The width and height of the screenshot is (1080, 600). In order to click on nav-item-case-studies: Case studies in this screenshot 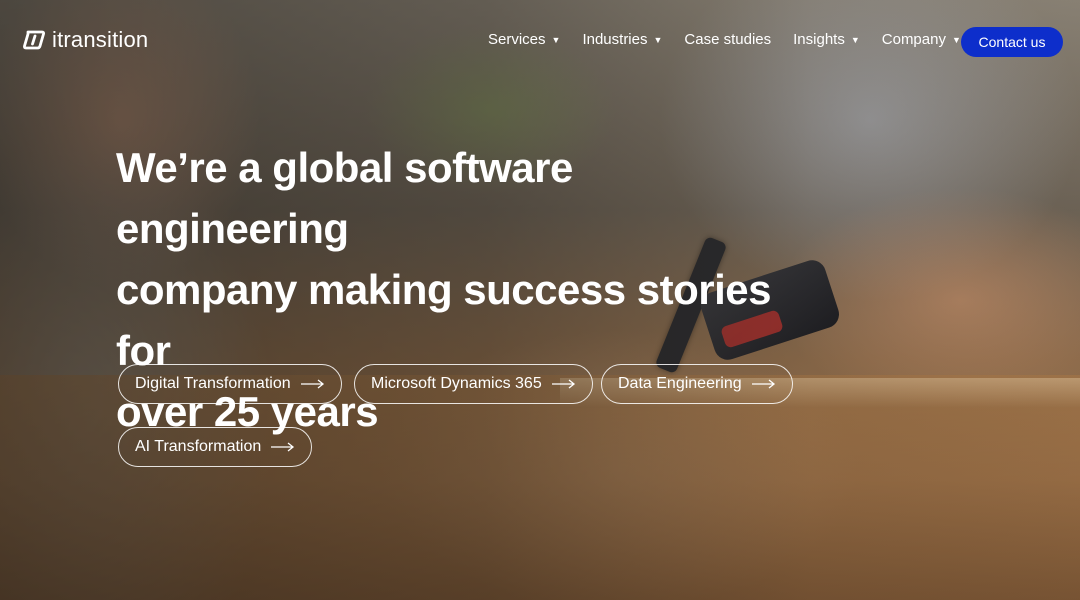, I will do `click(727, 39)`.